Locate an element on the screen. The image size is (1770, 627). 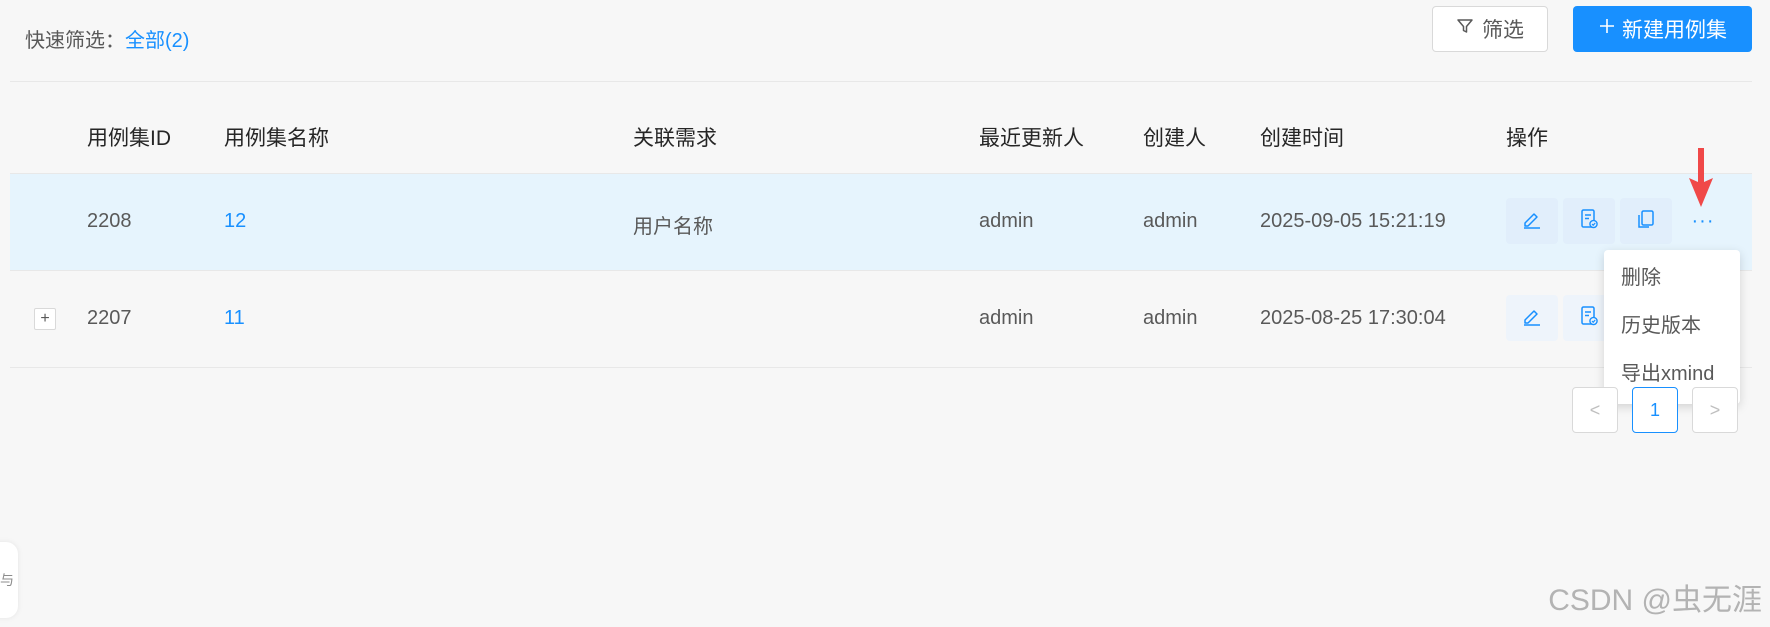
filter-button: 筛选 is located at coordinates (1490, 29).